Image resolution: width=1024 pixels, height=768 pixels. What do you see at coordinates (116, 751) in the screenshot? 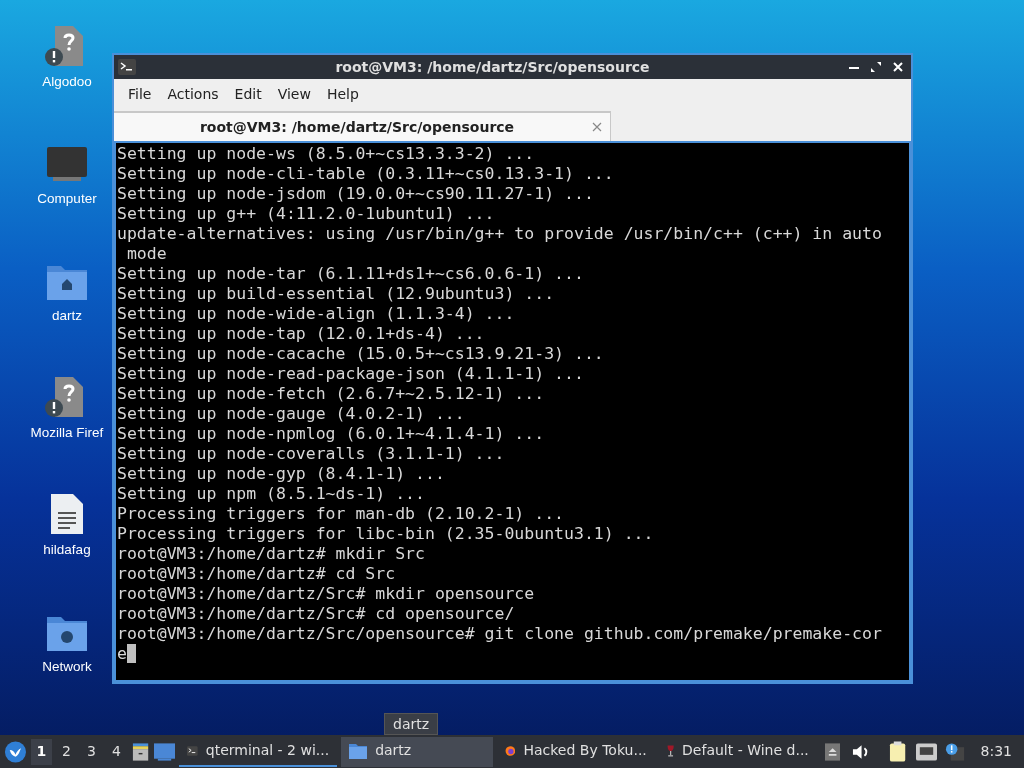
I see `workspace-switch: 4` at bounding box center [116, 751].